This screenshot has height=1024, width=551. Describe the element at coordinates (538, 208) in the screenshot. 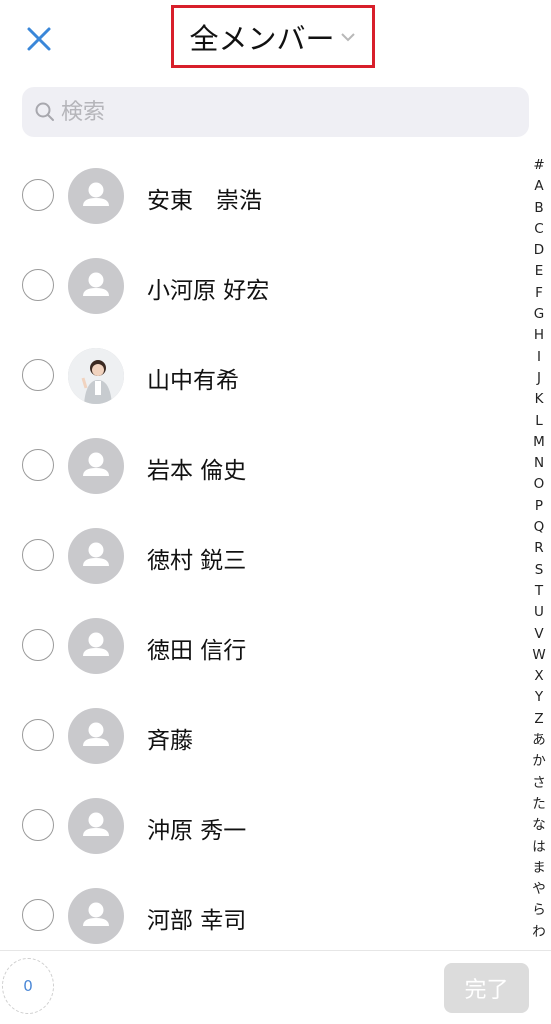

I see `index-letter: B` at that location.